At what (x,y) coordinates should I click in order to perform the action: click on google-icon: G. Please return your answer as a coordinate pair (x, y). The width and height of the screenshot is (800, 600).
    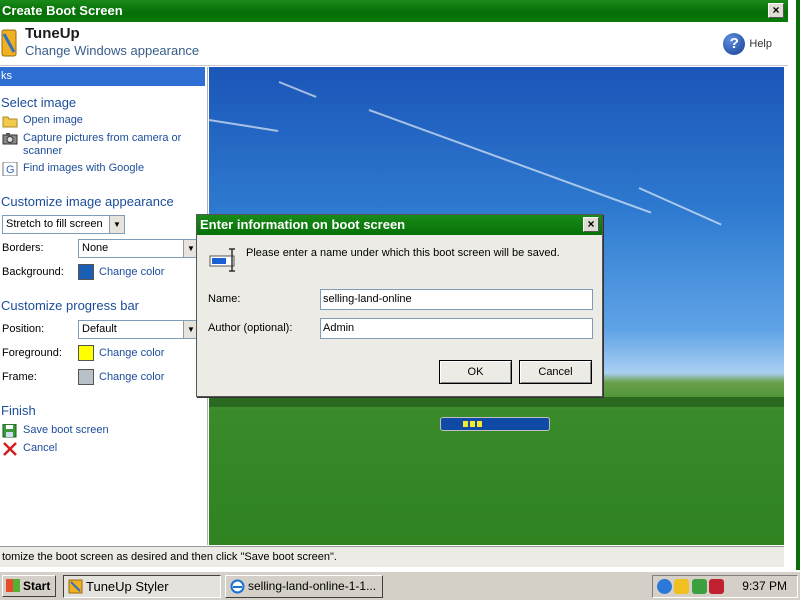
    Looking at the image, I should click on (10, 169).